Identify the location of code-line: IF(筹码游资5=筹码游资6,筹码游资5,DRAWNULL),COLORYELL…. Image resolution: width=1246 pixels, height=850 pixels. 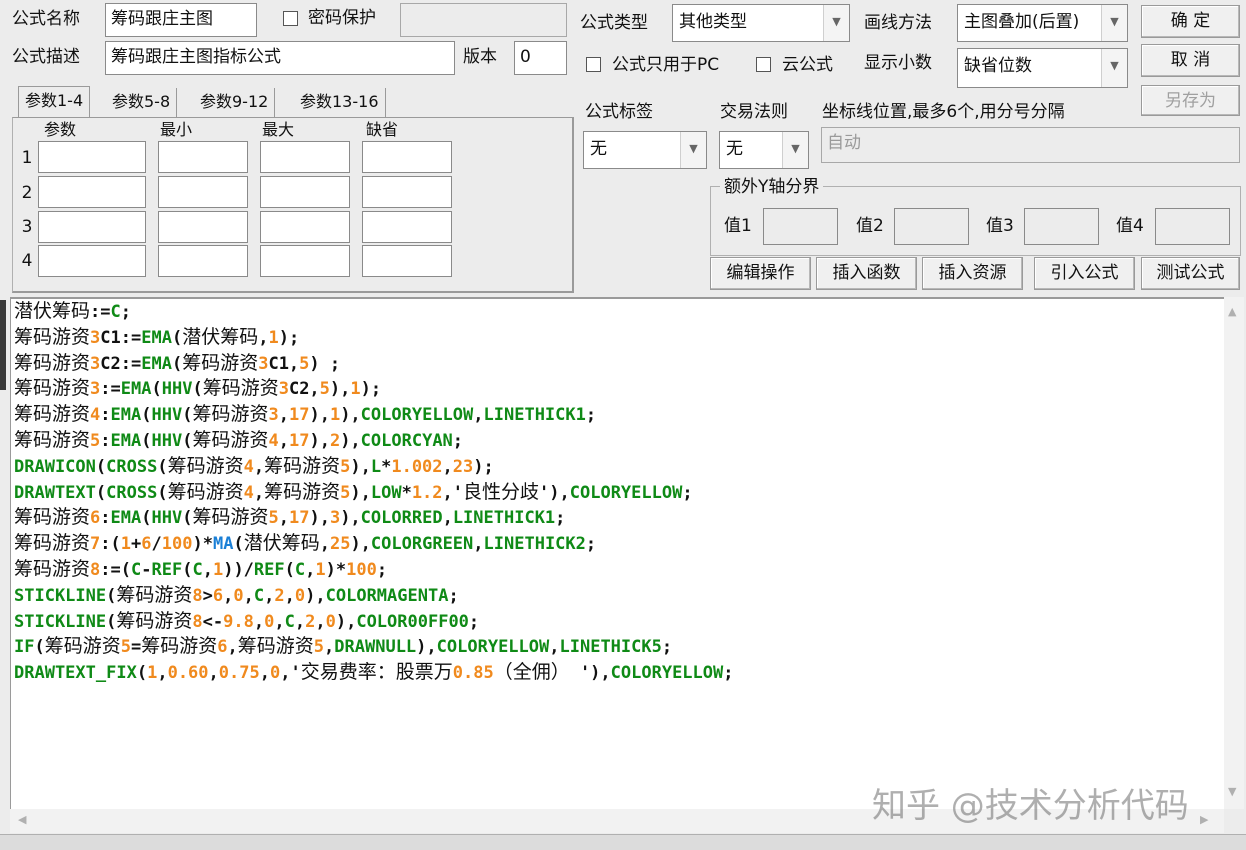
(343, 646).